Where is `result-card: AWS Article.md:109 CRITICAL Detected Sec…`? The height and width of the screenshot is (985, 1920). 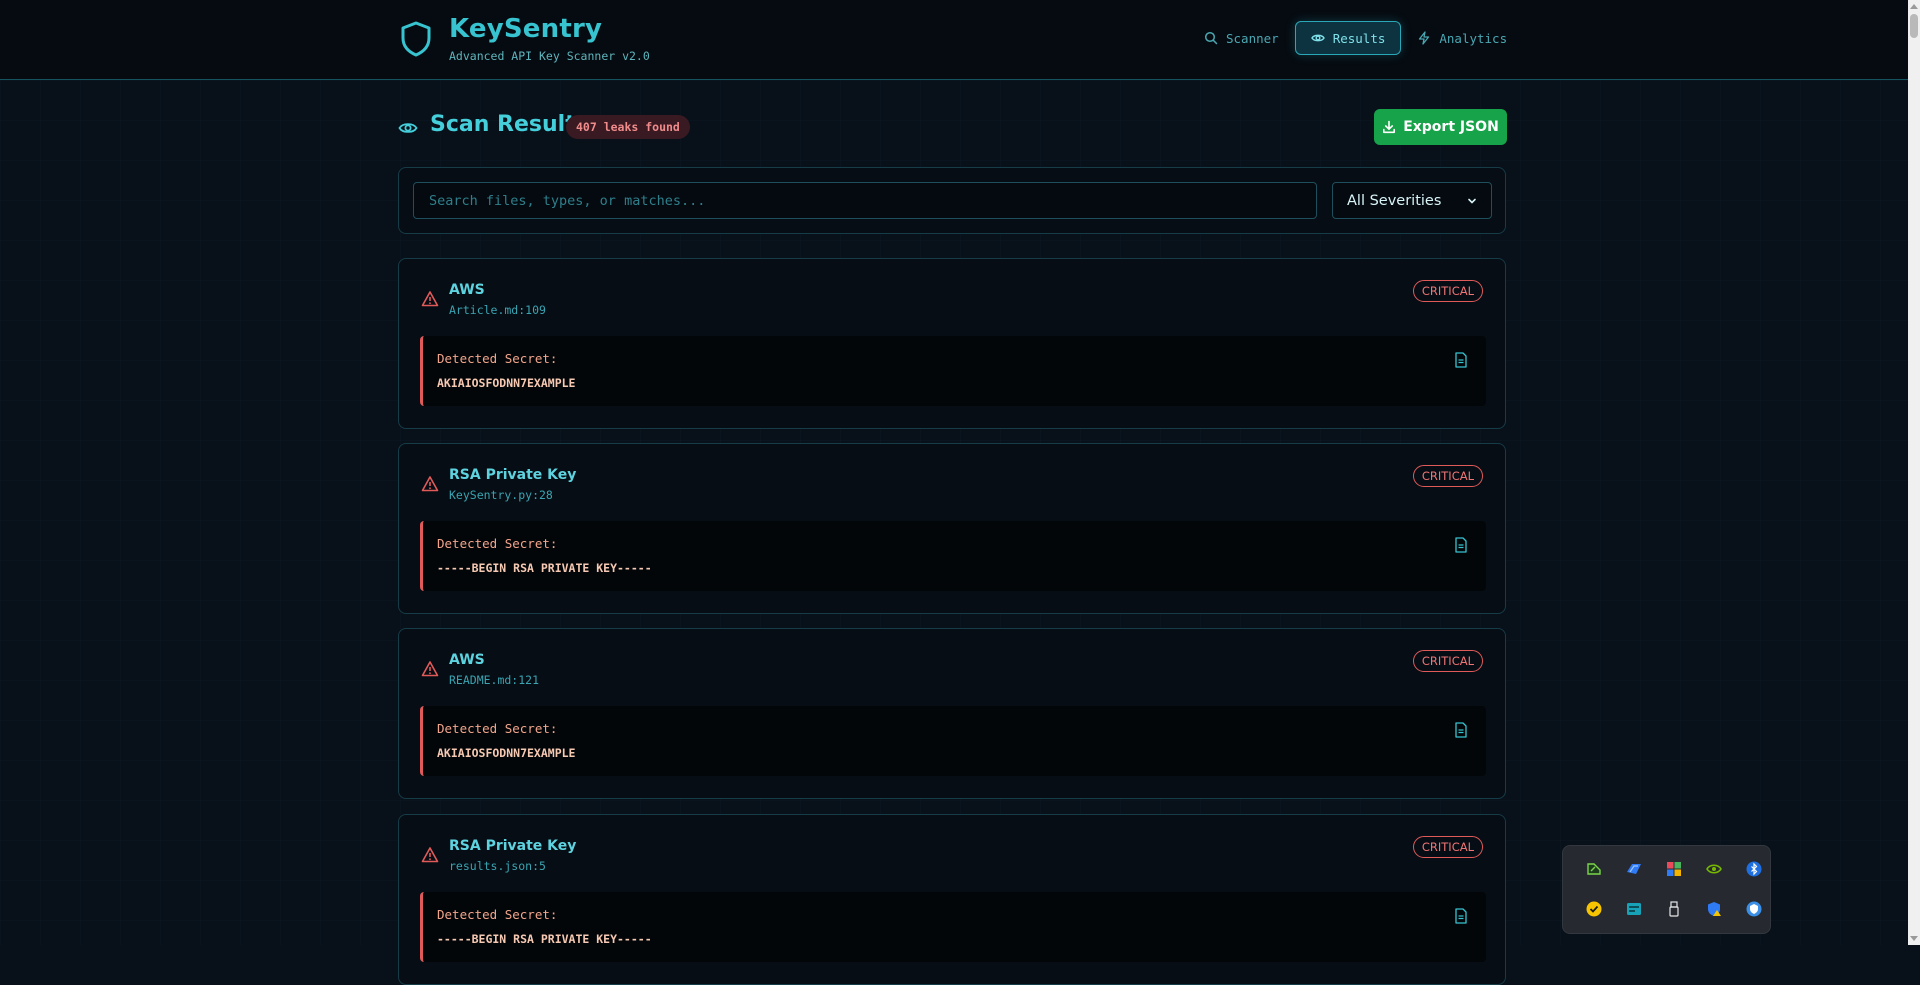 result-card: AWS Article.md:109 CRITICAL Detected Sec… is located at coordinates (952, 343).